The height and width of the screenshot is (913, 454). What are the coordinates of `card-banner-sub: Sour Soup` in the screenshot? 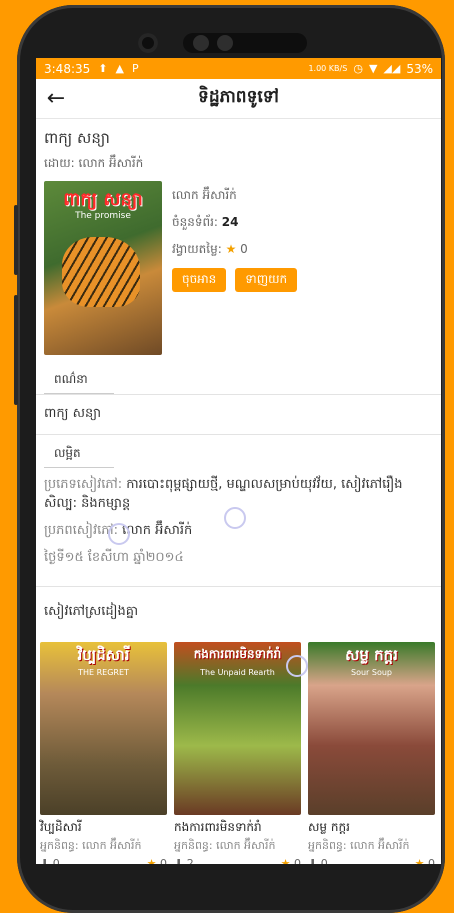 It's located at (371, 672).